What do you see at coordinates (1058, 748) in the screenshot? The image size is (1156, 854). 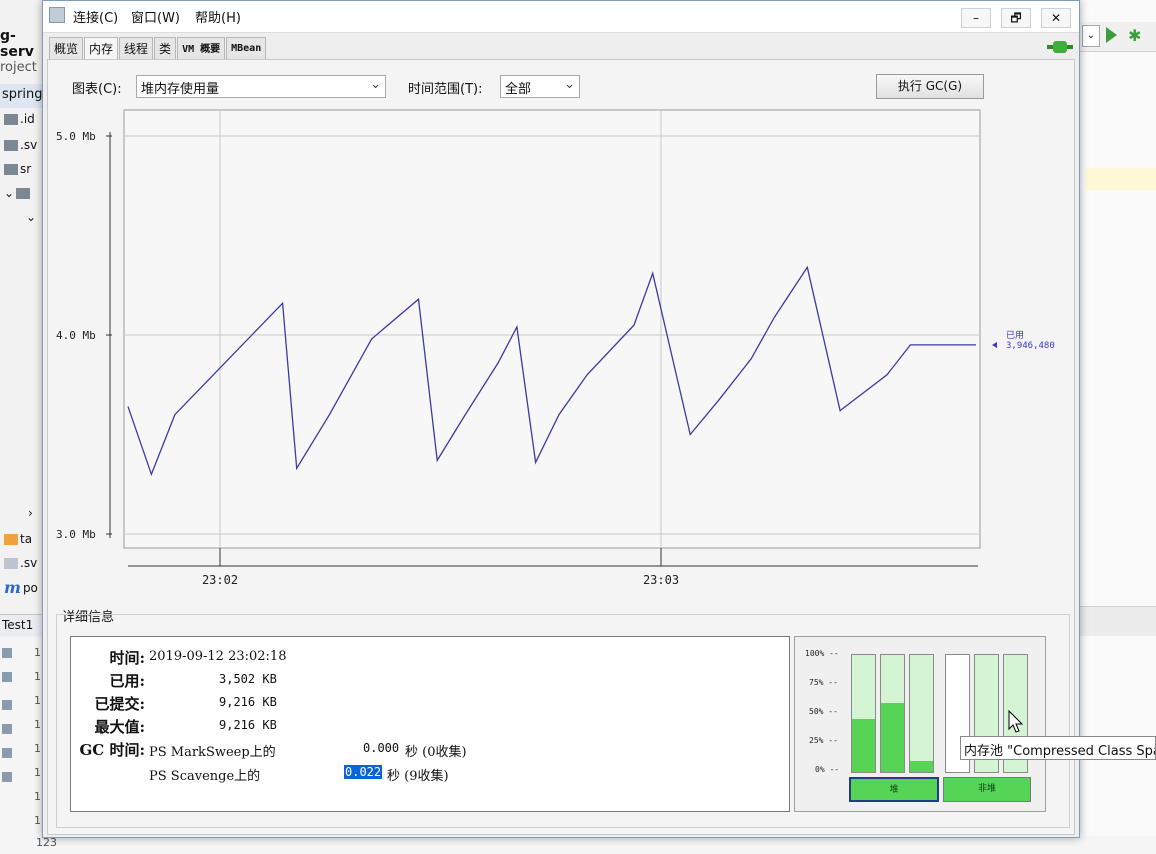 I see `pool-tooltip: 内存池 "Compressed Class Space"` at bounding box center [1058, 748].